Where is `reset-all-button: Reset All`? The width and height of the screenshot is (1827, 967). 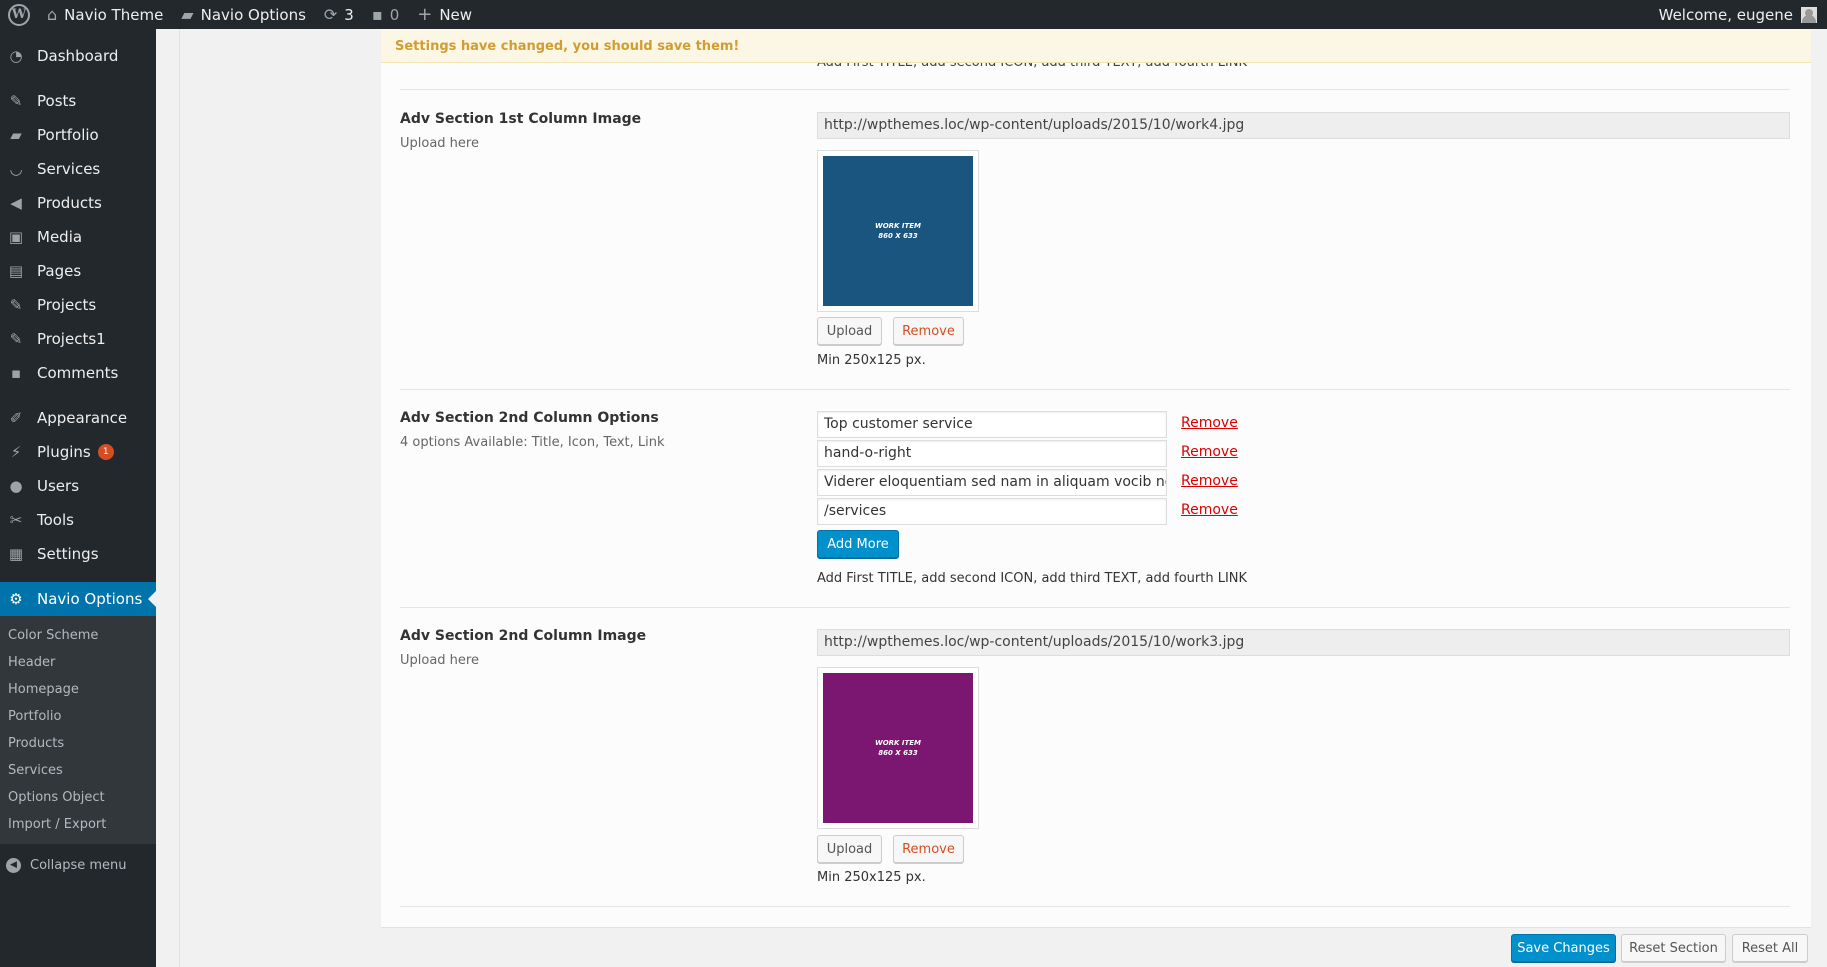 reset-all-button: Reset All is located at coordinates (1770, 948).